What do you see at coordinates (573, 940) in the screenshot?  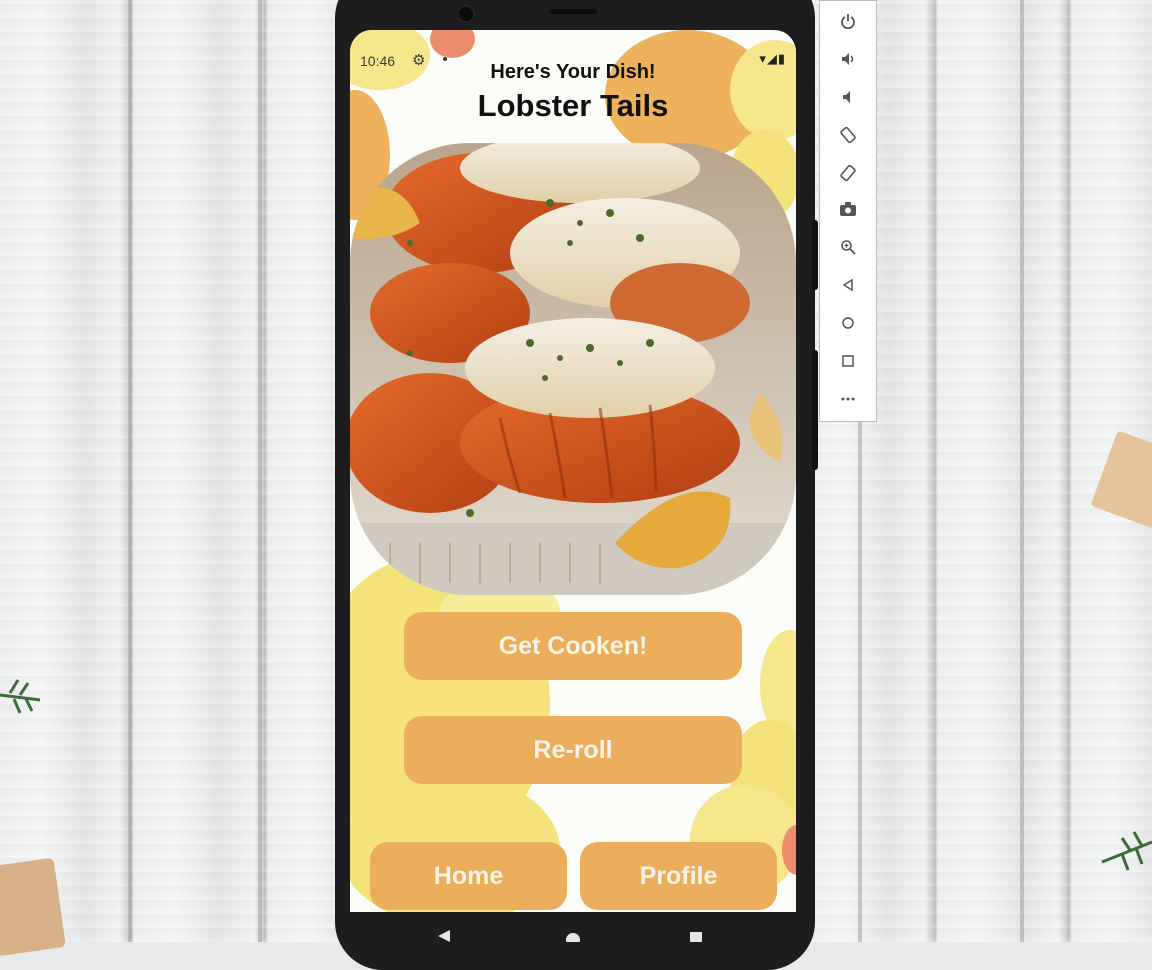 I see `nav-home-icon` at bounding box center [573, 940].